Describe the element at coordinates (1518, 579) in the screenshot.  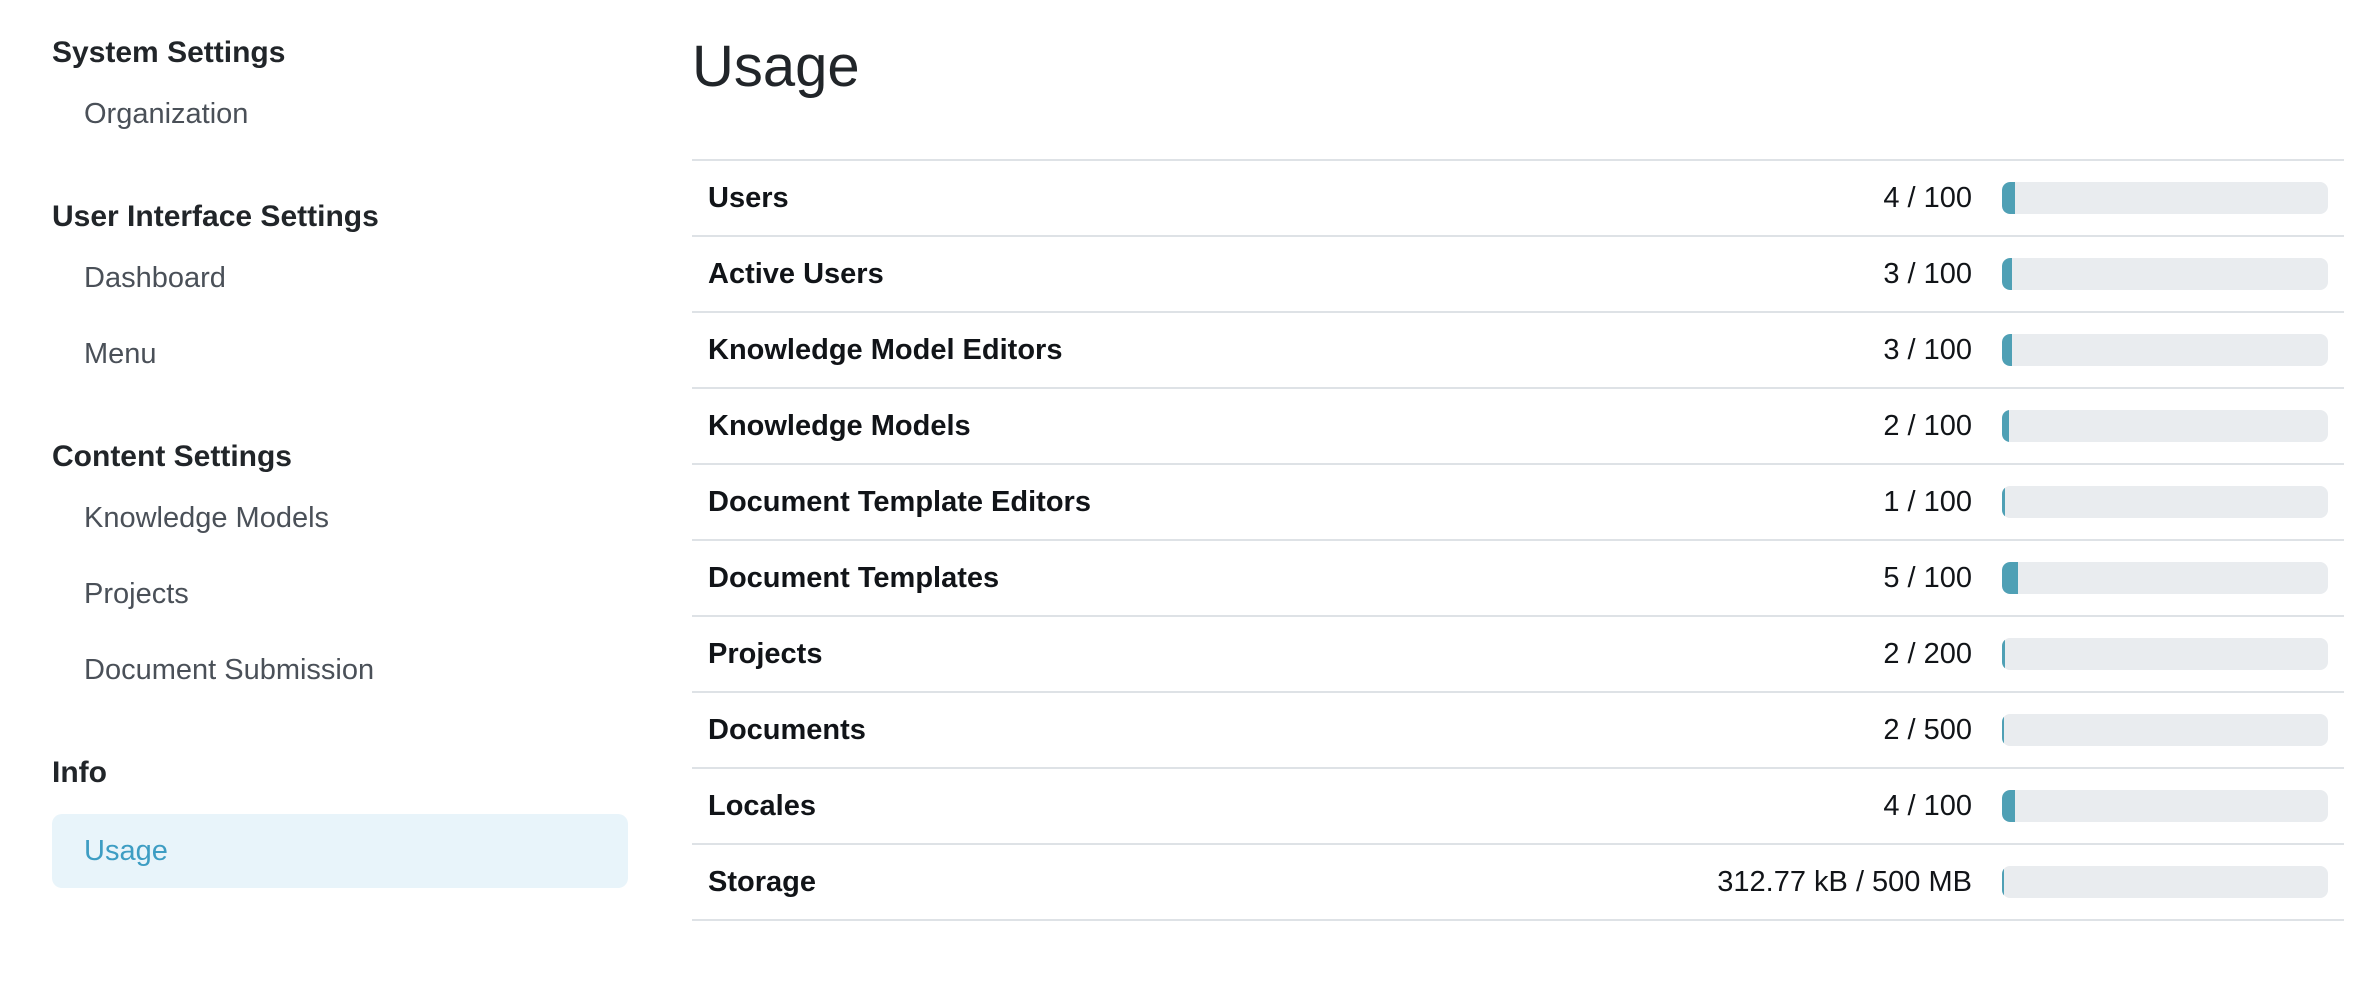
I see `table-row: Document Templates 5 / 100` at that location.